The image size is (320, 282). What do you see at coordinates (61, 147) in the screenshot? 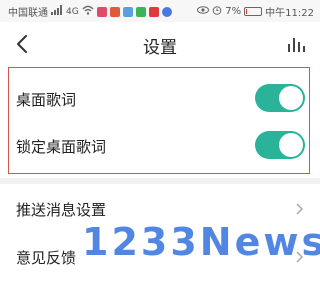
I see `setting-label: 锁定桌面歌词` at bounding box center [61, 147].